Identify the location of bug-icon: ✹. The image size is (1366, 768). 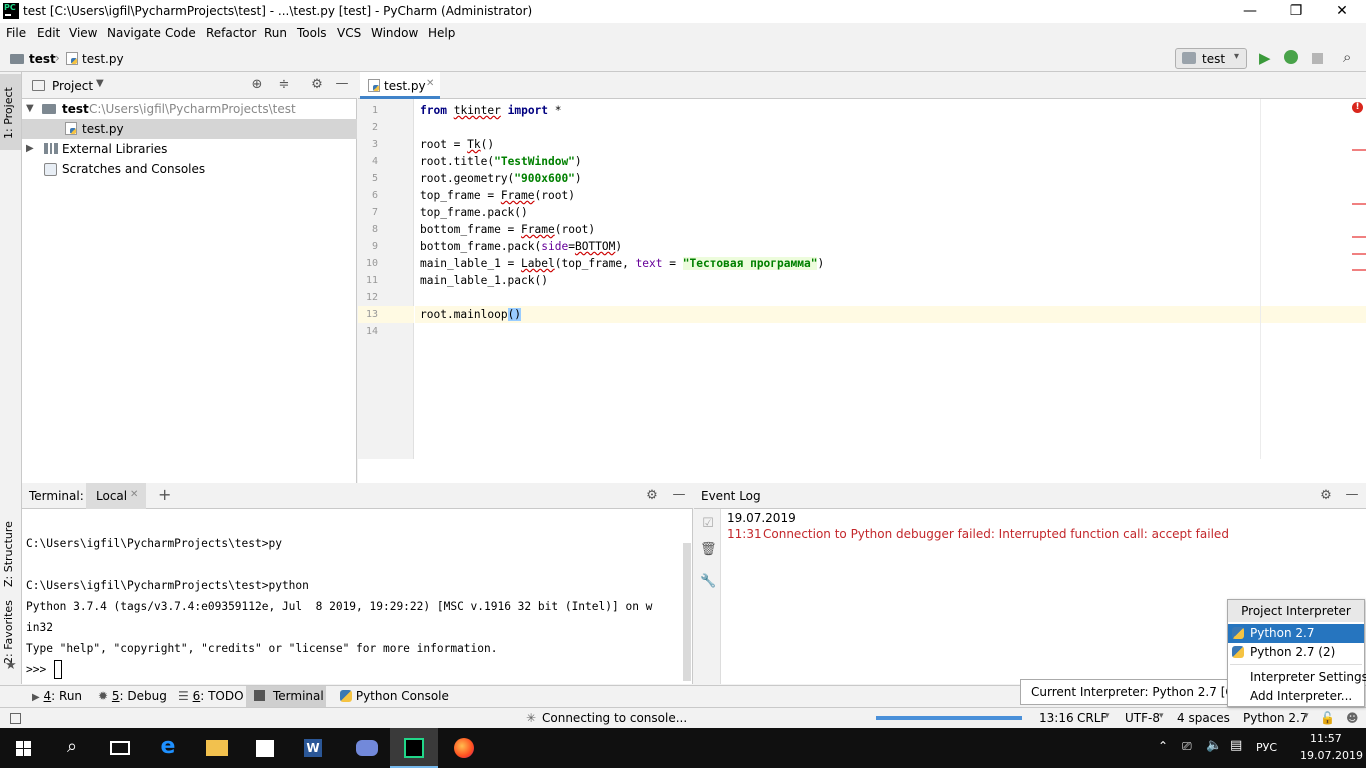
(103, 696).